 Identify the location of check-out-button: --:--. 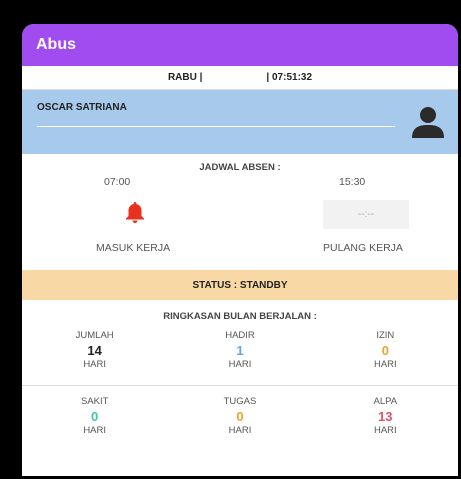
(366, 214).